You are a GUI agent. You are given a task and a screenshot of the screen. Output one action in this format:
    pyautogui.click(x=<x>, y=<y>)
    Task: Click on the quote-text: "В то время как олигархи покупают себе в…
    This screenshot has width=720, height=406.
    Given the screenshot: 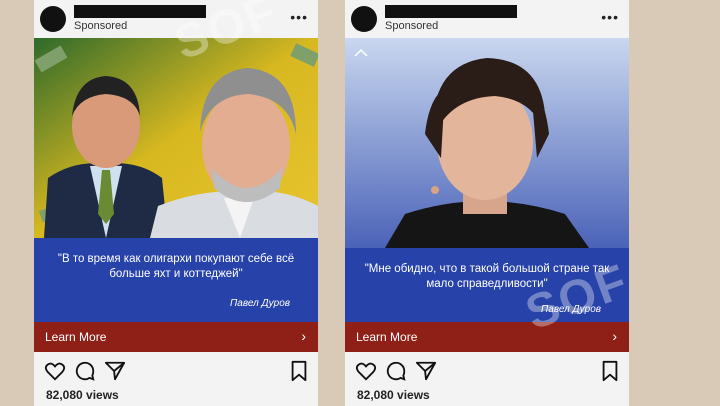 What is the action you would take?
    pyautogui.click(x=176, y=266)
    